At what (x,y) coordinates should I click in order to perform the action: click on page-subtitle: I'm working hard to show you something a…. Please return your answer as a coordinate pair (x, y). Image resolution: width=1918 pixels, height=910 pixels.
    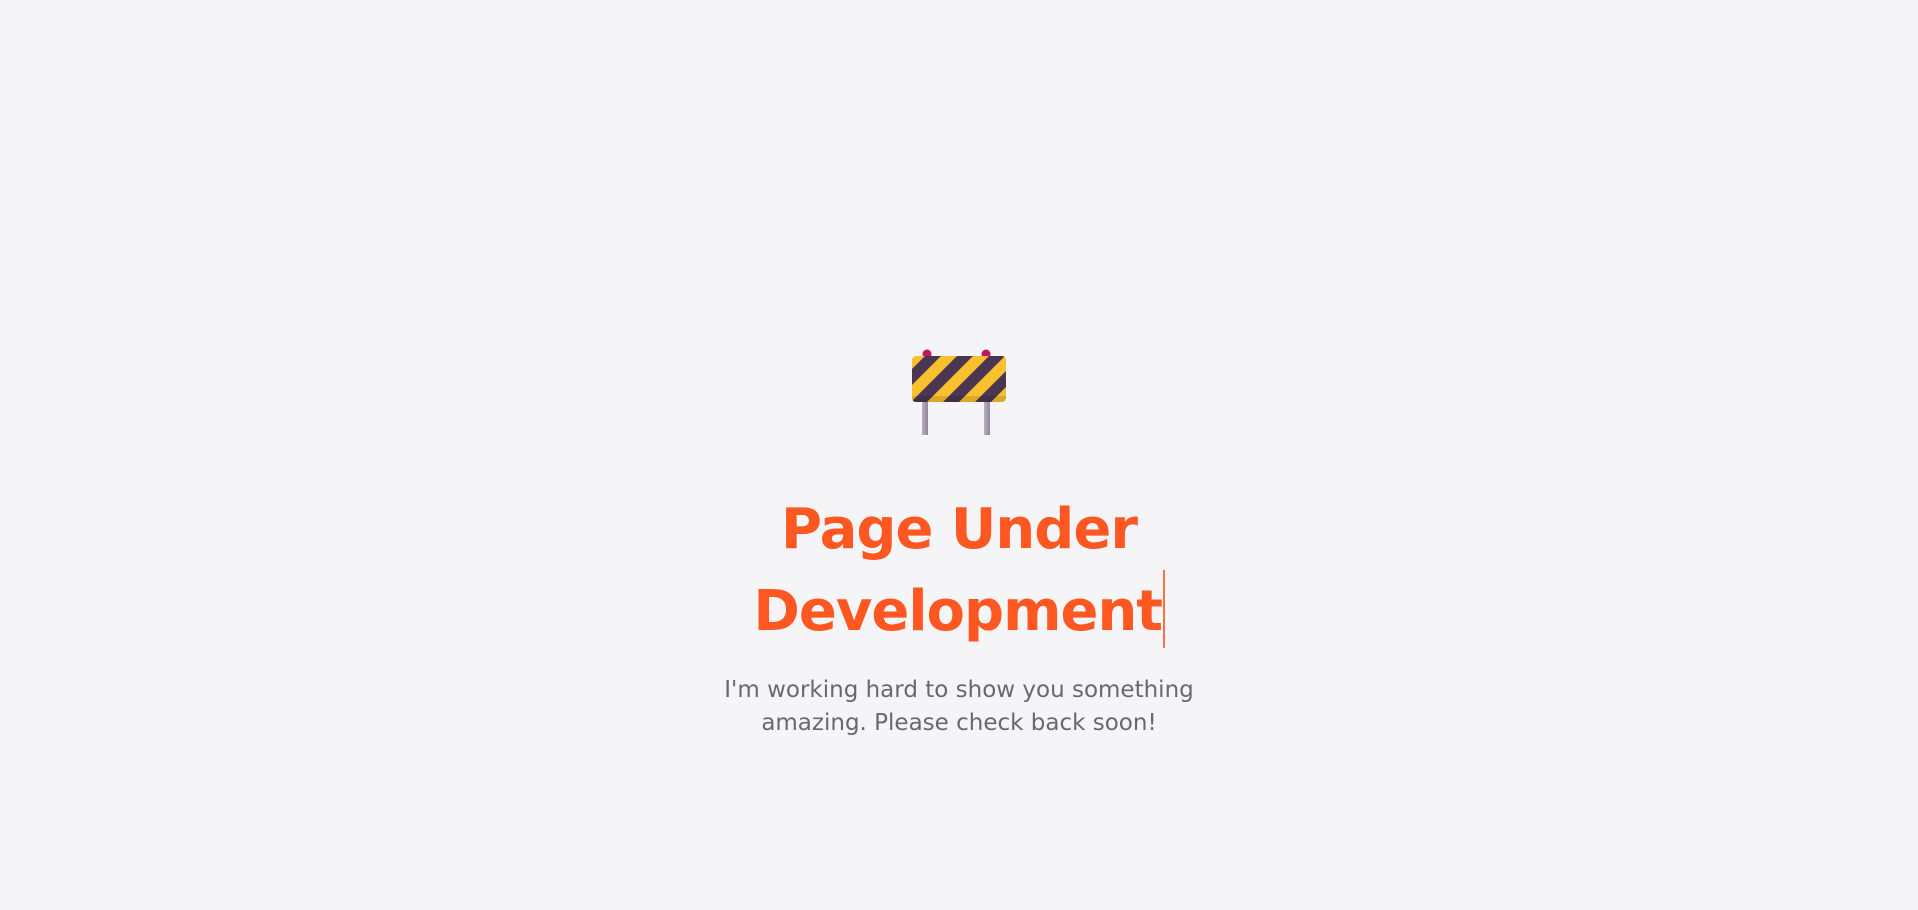
    Looking at the image, I should click on (959, 706).